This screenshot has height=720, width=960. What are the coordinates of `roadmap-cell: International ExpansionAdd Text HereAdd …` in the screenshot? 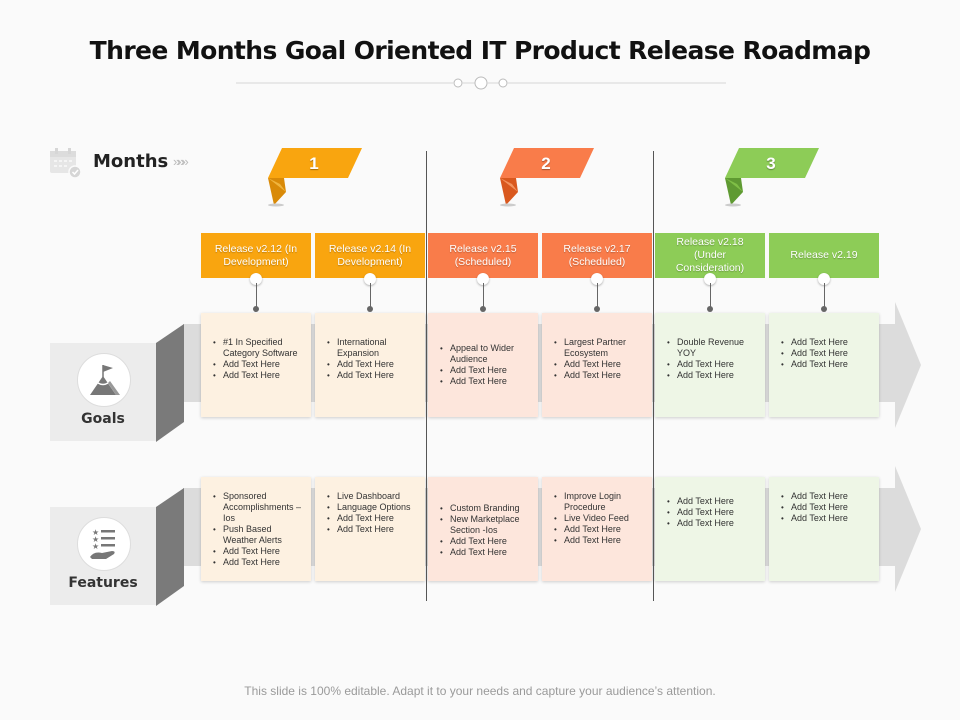 It's located at (370, 365).